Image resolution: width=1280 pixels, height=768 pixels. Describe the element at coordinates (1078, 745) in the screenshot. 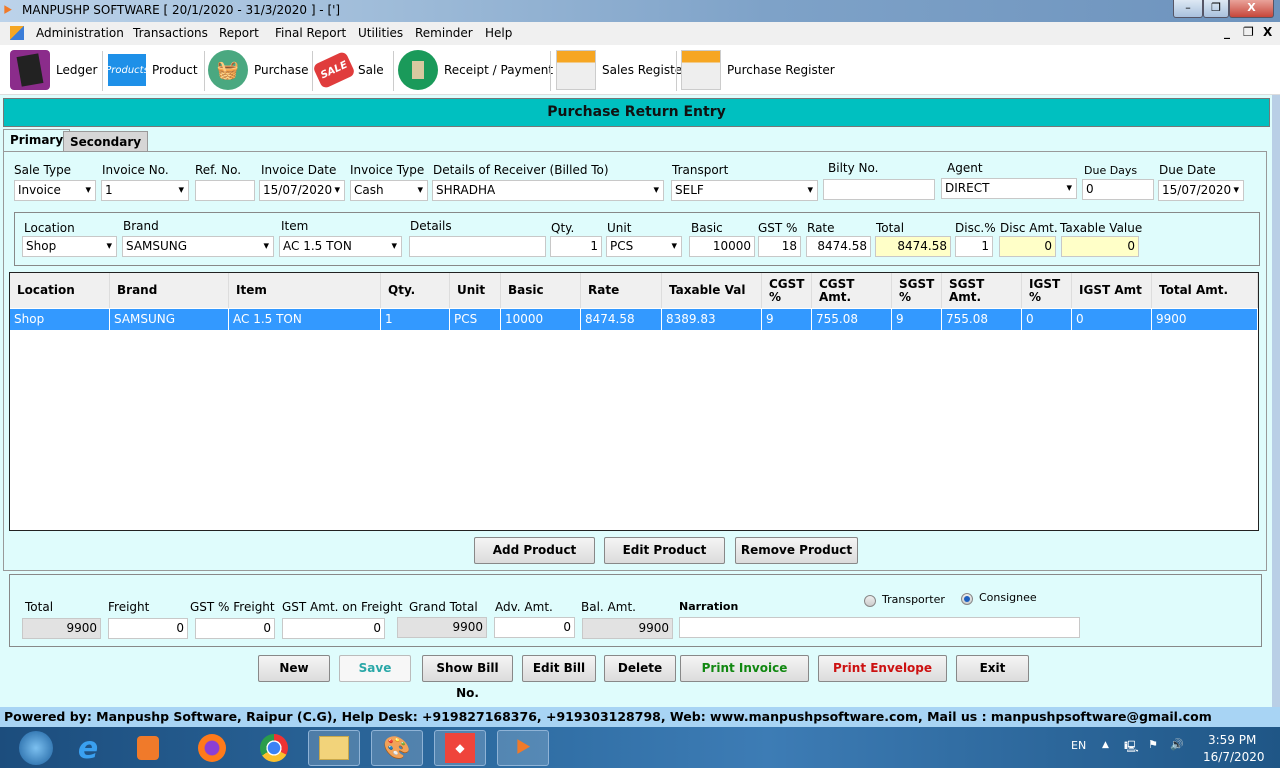

I see `language-indicator: EN` at that location.